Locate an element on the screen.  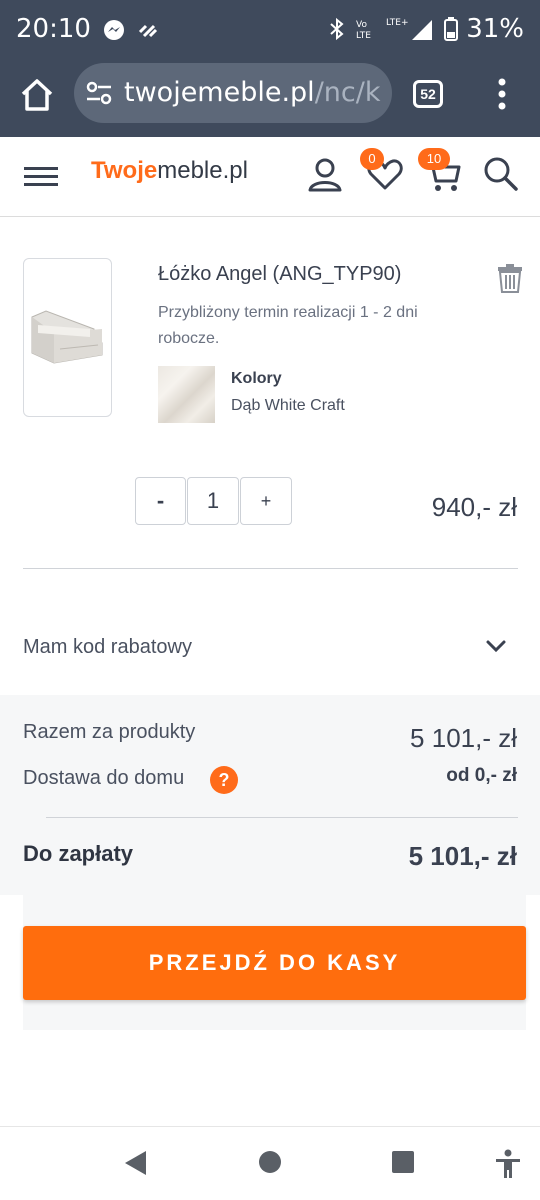
delivery-value: od 0,- zł is located at coordinates (481, 775).